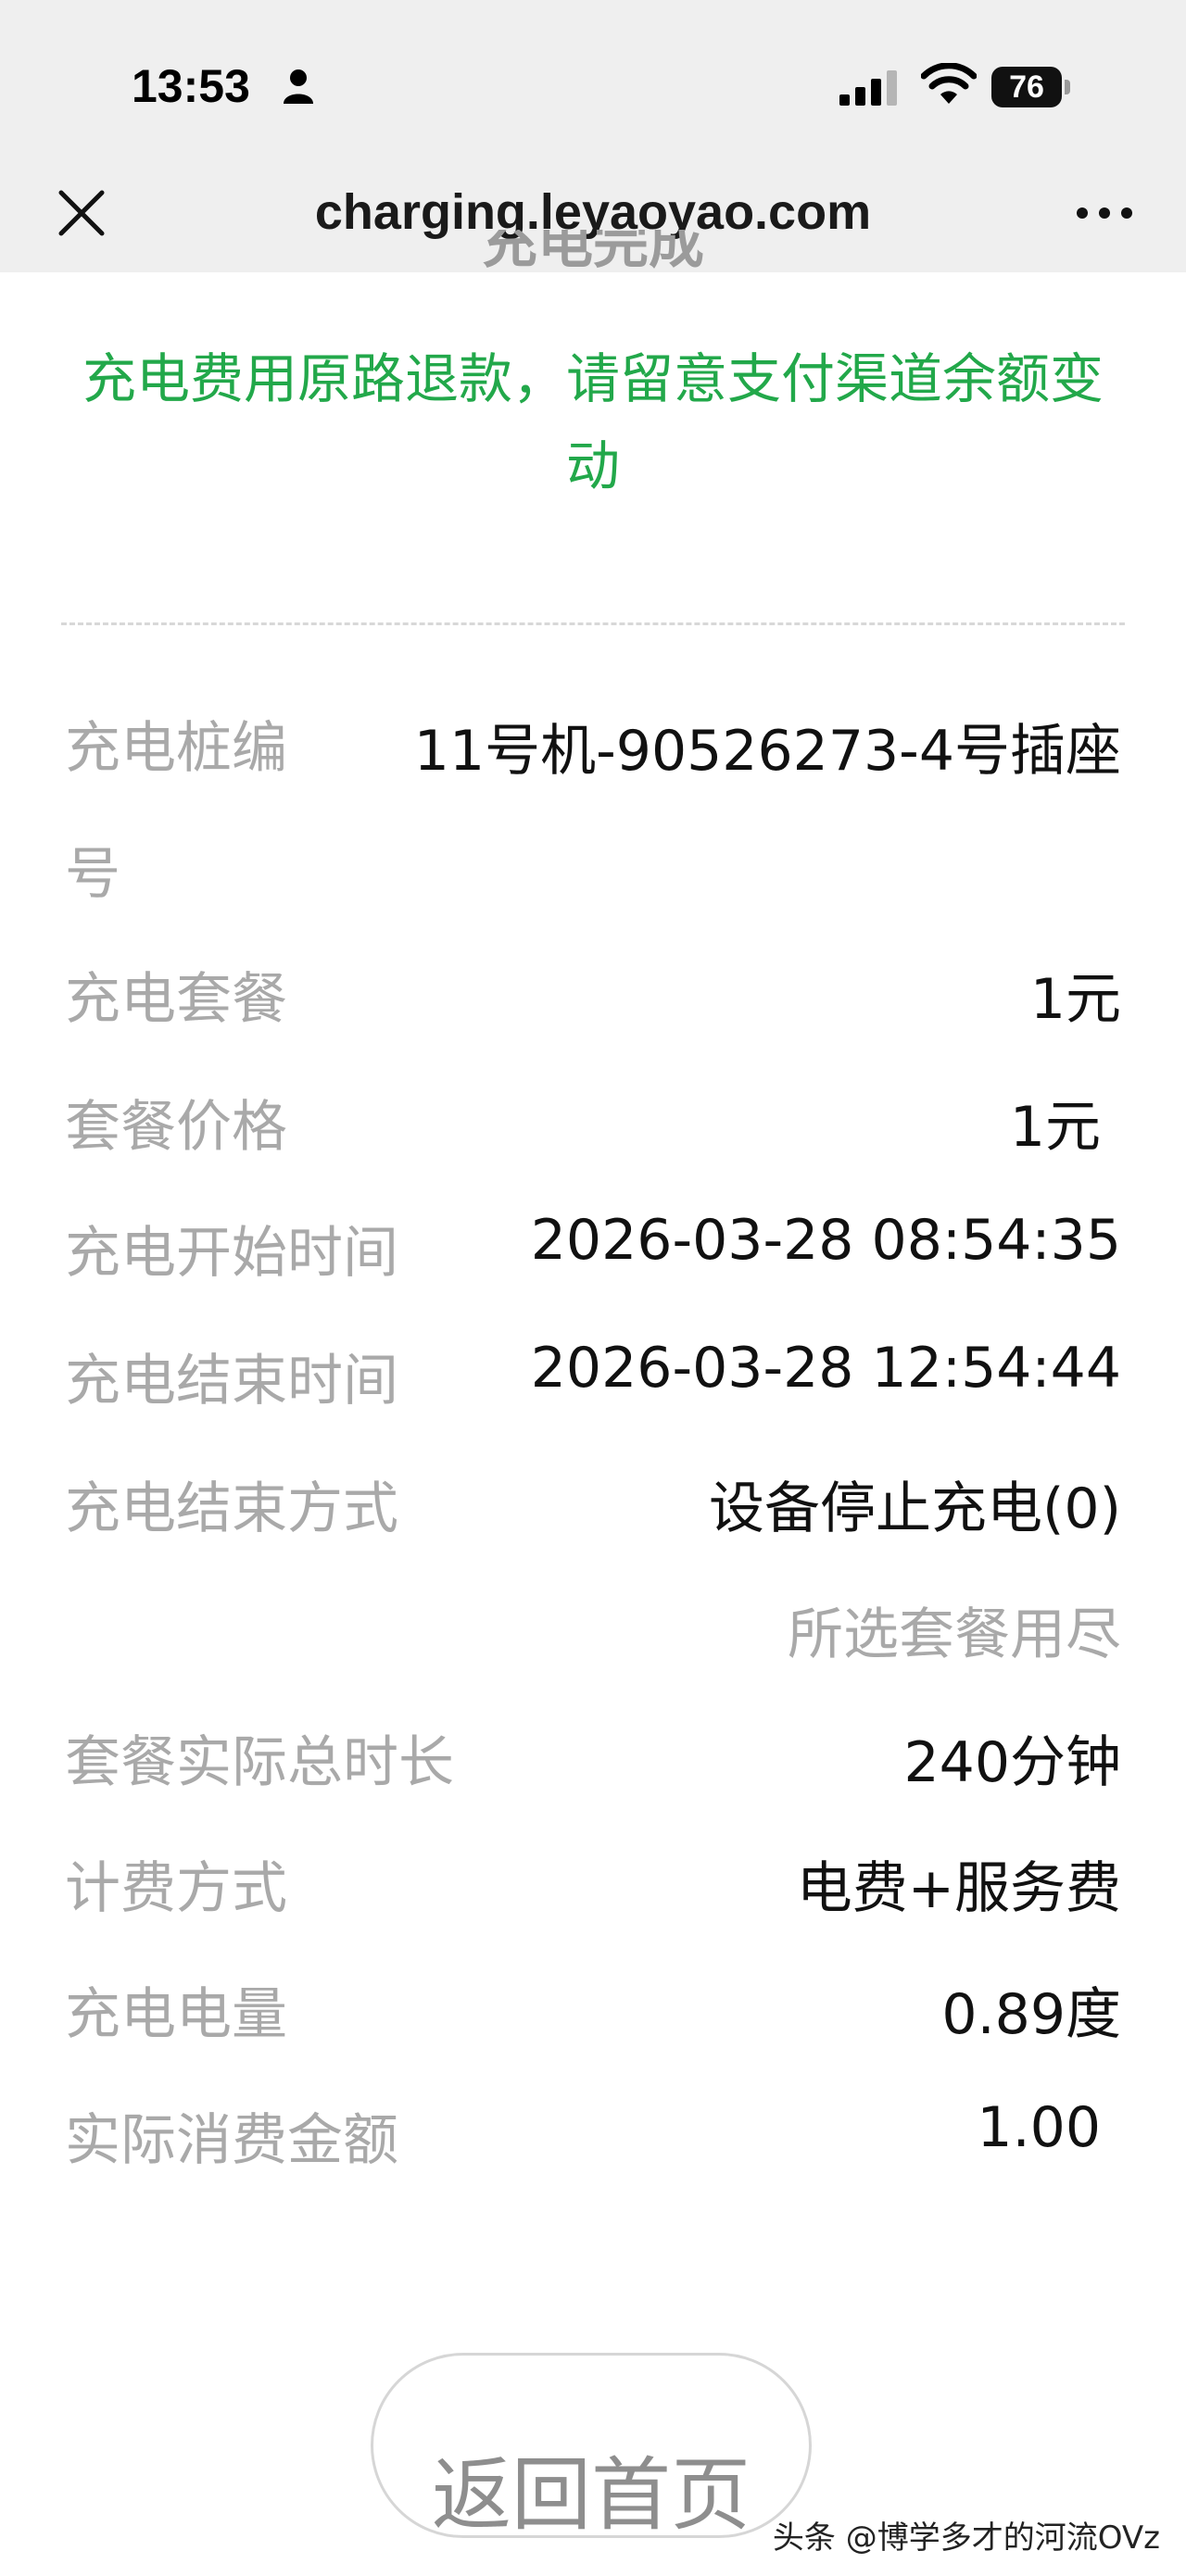 Image resolution: width=1186 pixels, height=2576 pixels. What do you see at coordinates (1104, 213) in the screenshot?
I see `more-icon` at bounding box center [1104, 213].